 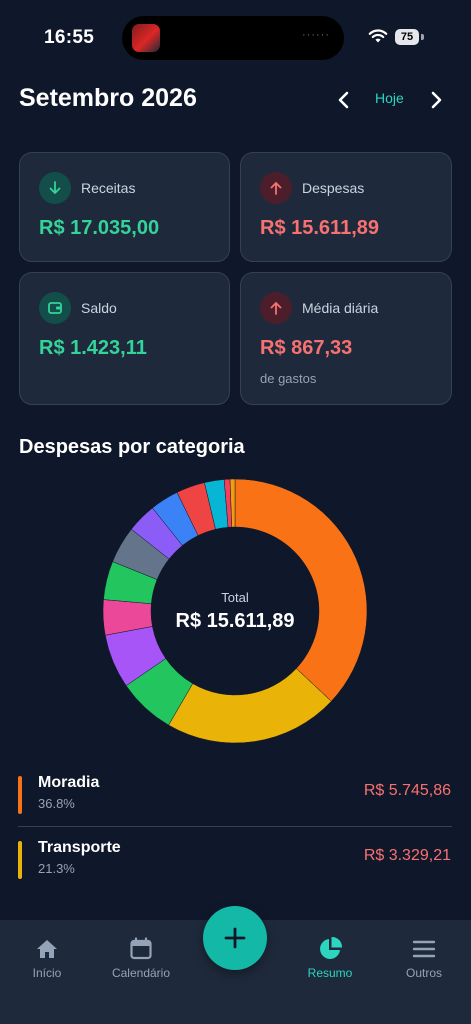 What do you see at coordinates (316, 35) in the screenshot?
I see `island-indicator: ······` at bounding box center [316, 35].